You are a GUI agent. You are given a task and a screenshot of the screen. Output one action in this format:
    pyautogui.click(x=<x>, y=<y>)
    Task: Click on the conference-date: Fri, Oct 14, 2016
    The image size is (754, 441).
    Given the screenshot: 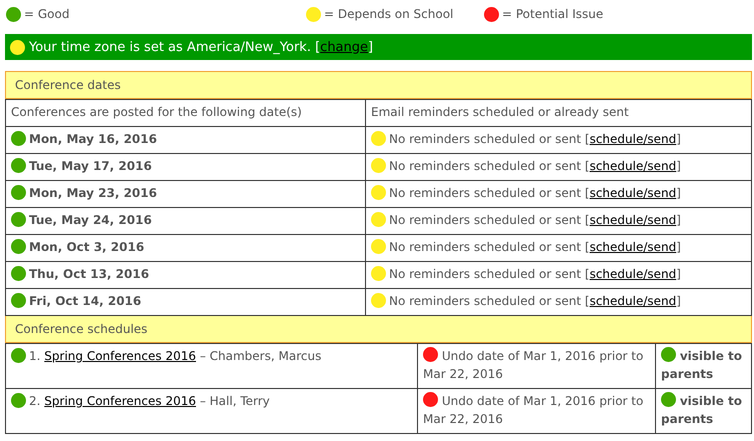 What is the action you would take?
    pyautogui.click(x=85, y=301)
    